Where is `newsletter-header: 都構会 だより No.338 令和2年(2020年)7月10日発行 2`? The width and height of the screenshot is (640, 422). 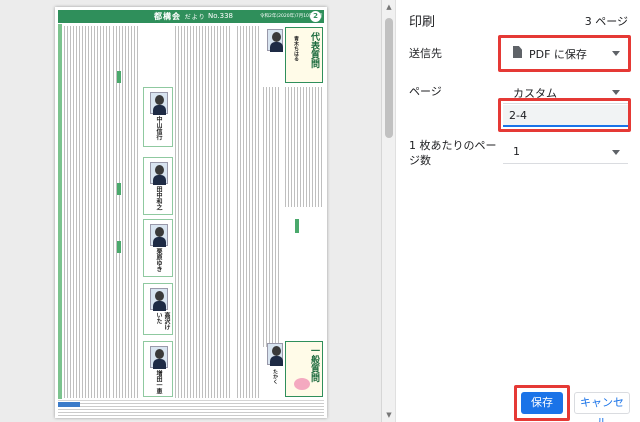 newsletter-header: 都構会 だより No.338 令和2年(2020年)7月10日発行 2 is located at coordinates (191, 16).